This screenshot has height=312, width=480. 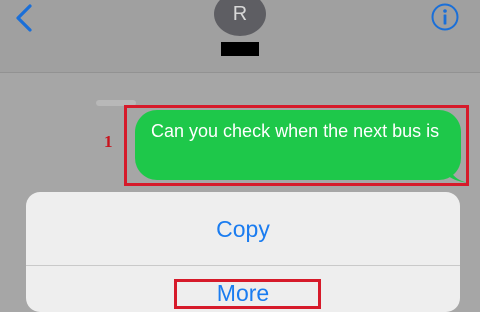 I want to click on more-highlight-box, so click(x=247, y=294).